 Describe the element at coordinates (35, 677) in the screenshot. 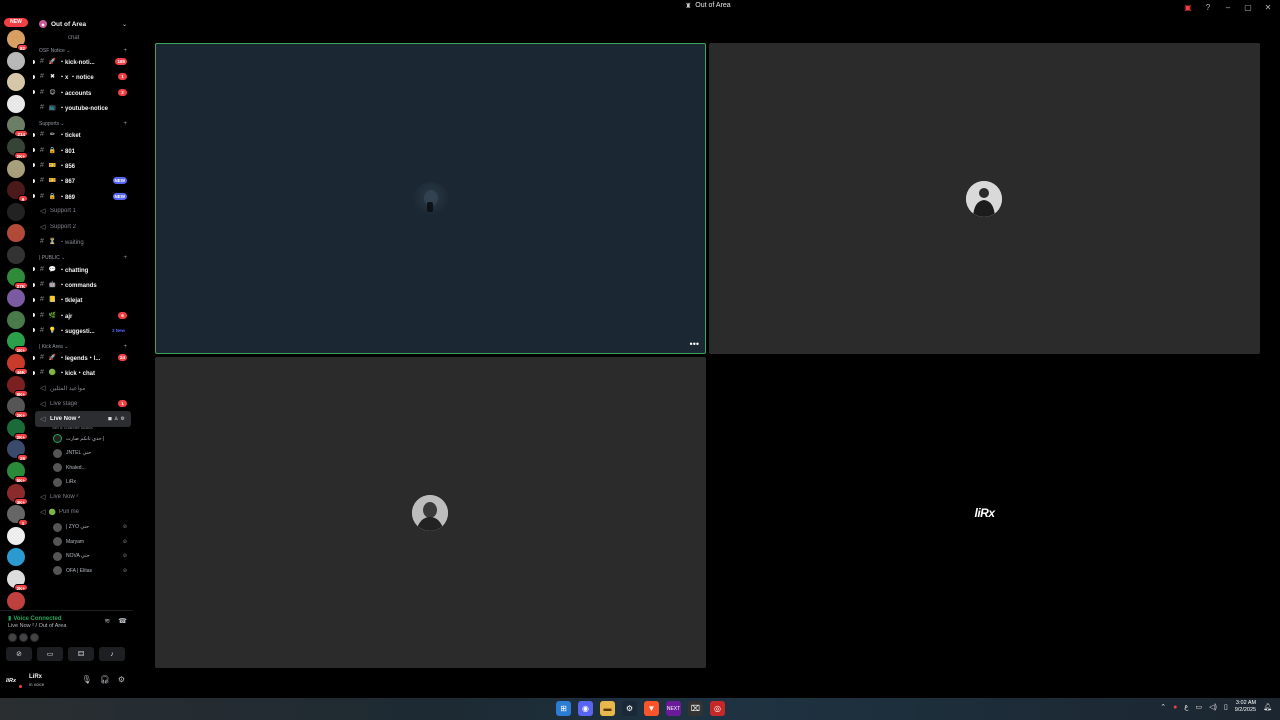

I see `user-name: LiRx` at that location.